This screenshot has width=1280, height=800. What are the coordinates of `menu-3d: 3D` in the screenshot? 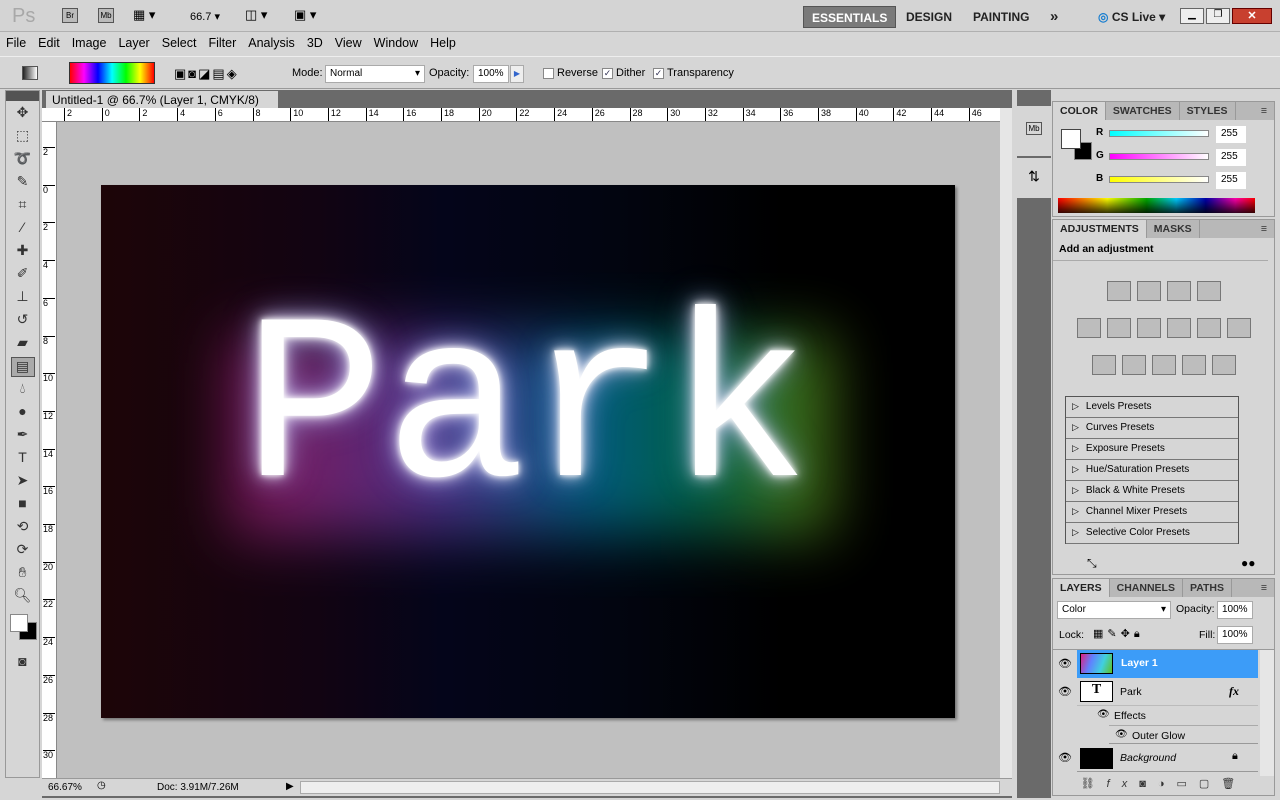 It's located at (315, 43).